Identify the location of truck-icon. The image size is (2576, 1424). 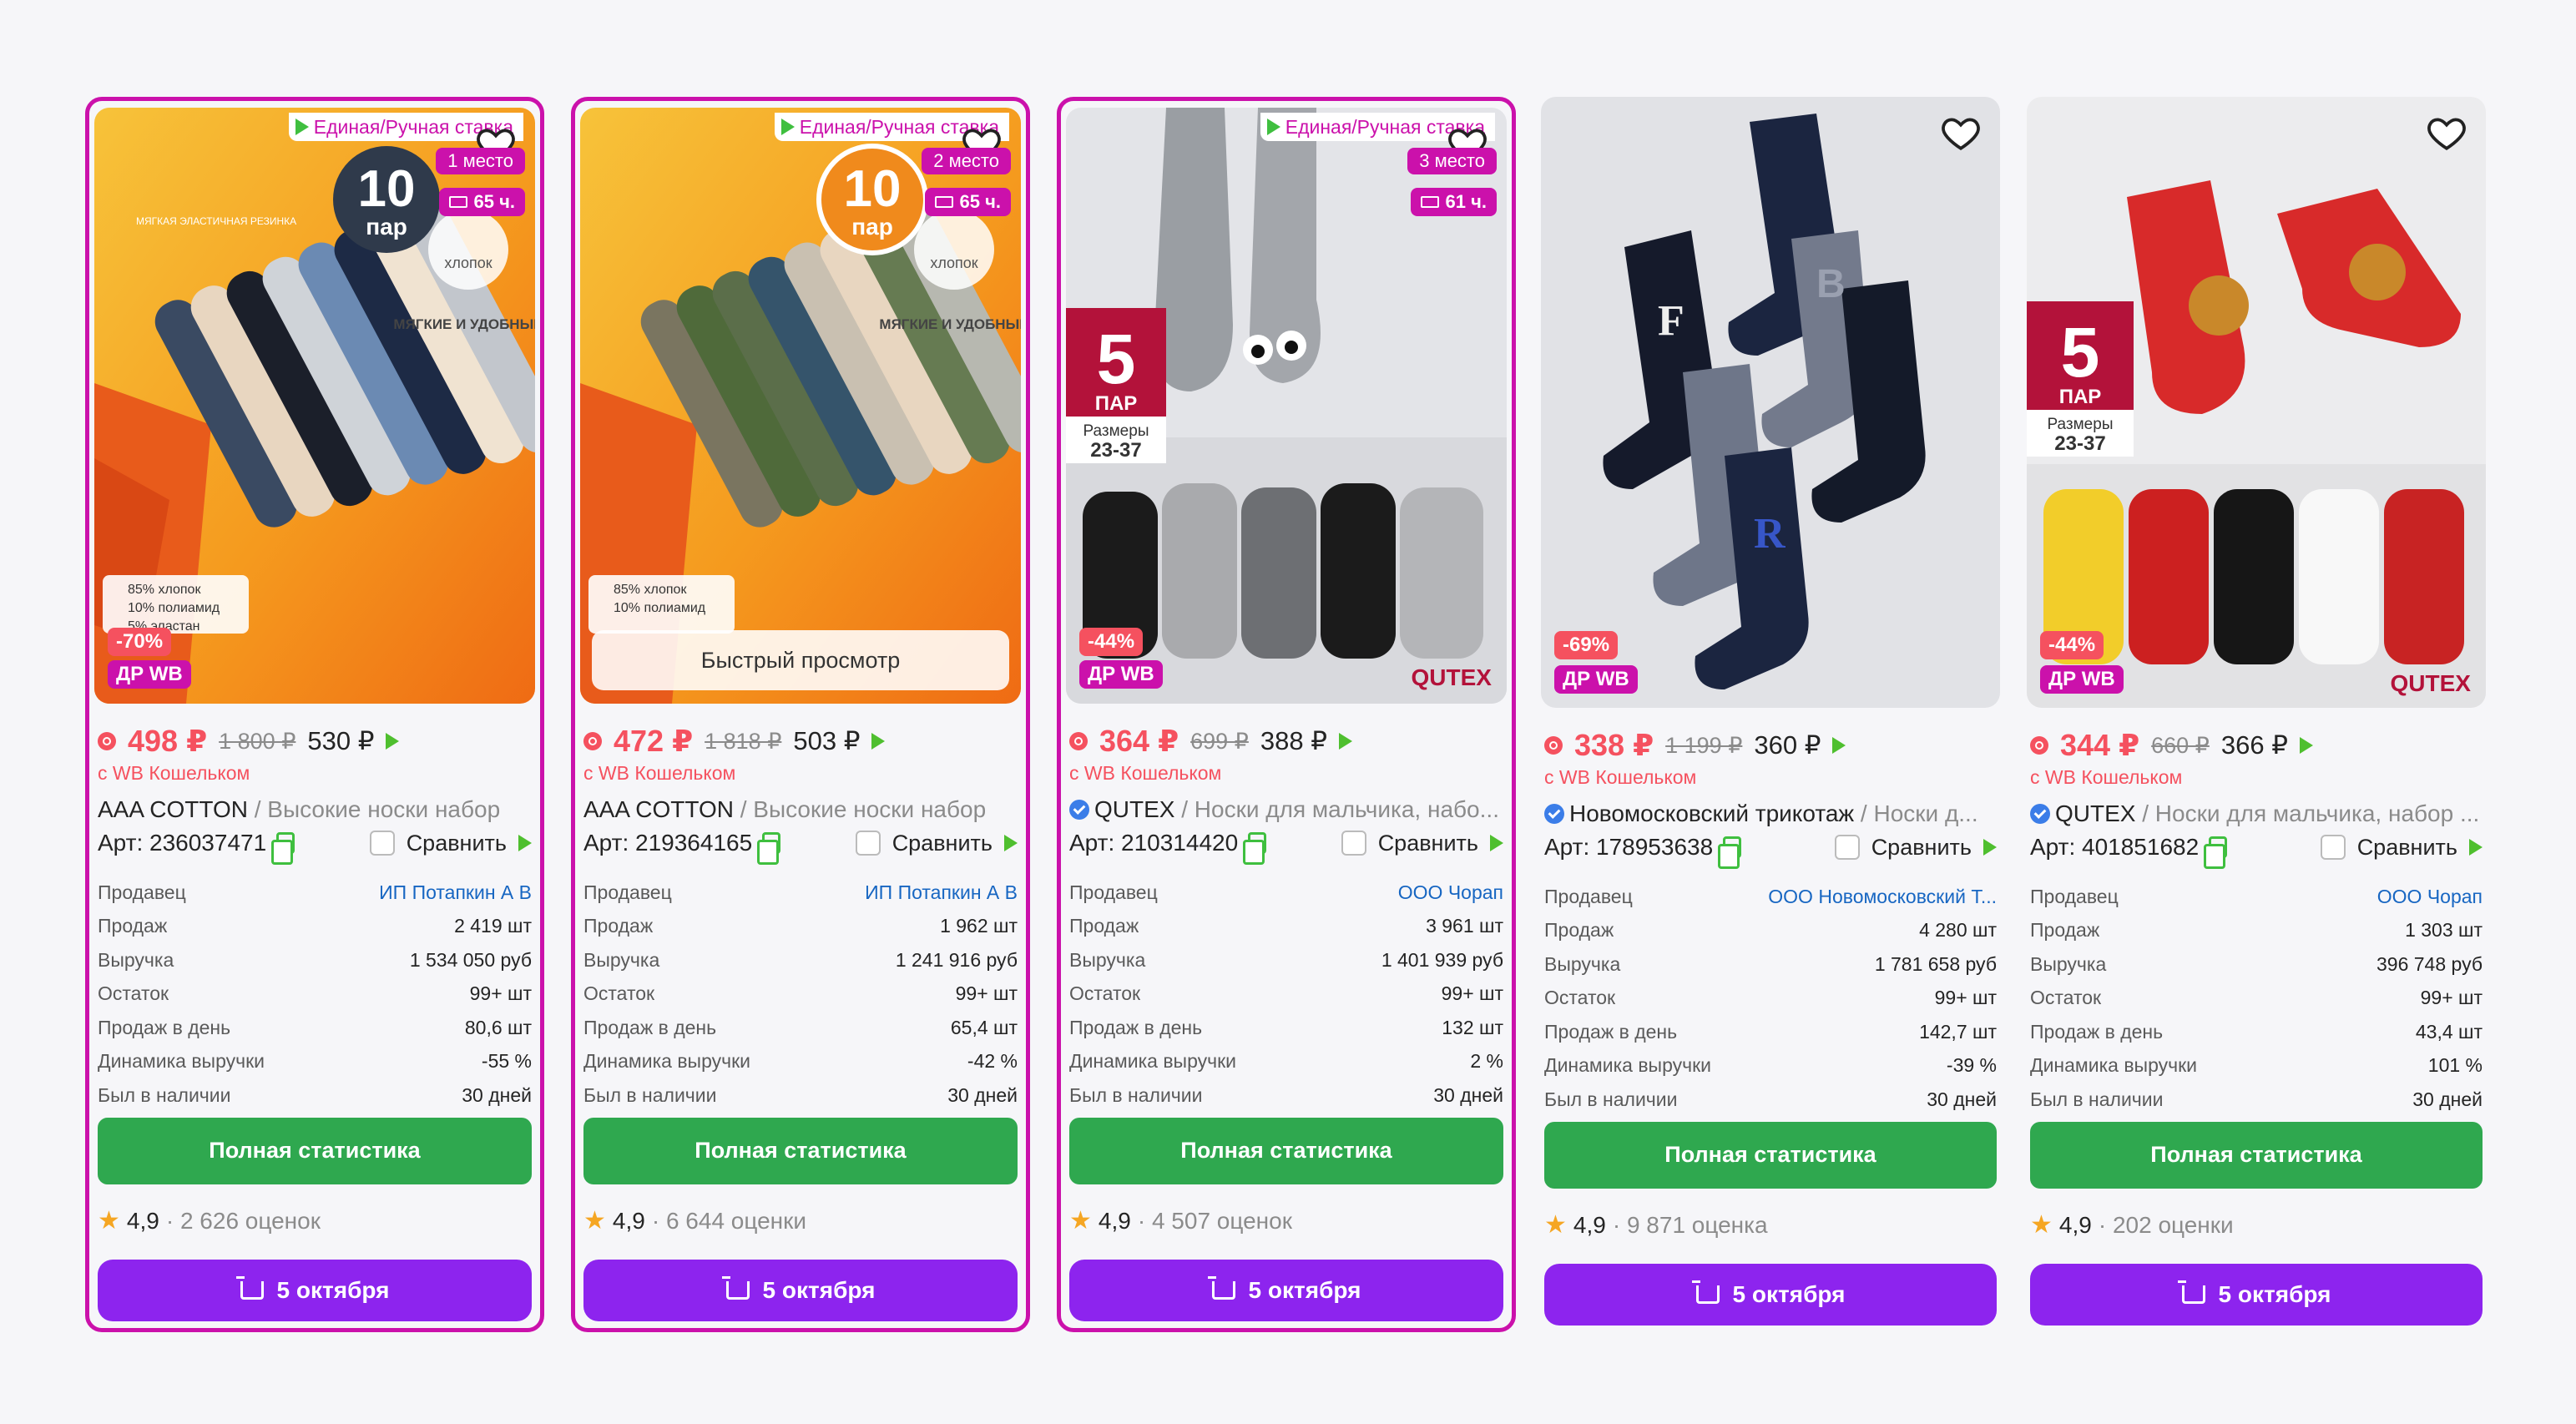
(1429, 202).